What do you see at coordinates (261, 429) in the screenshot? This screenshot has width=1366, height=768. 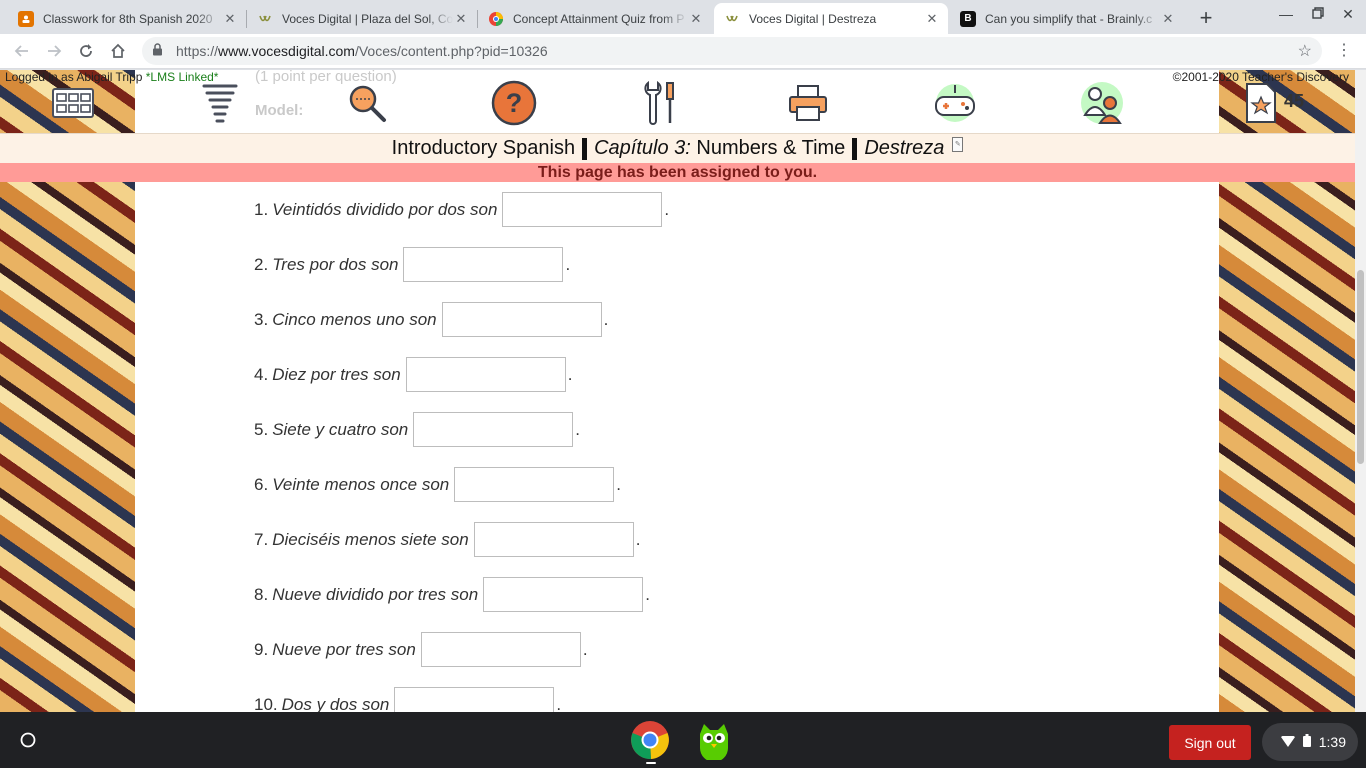 I see `question-number: 5.` at bounding box center [261, 429].